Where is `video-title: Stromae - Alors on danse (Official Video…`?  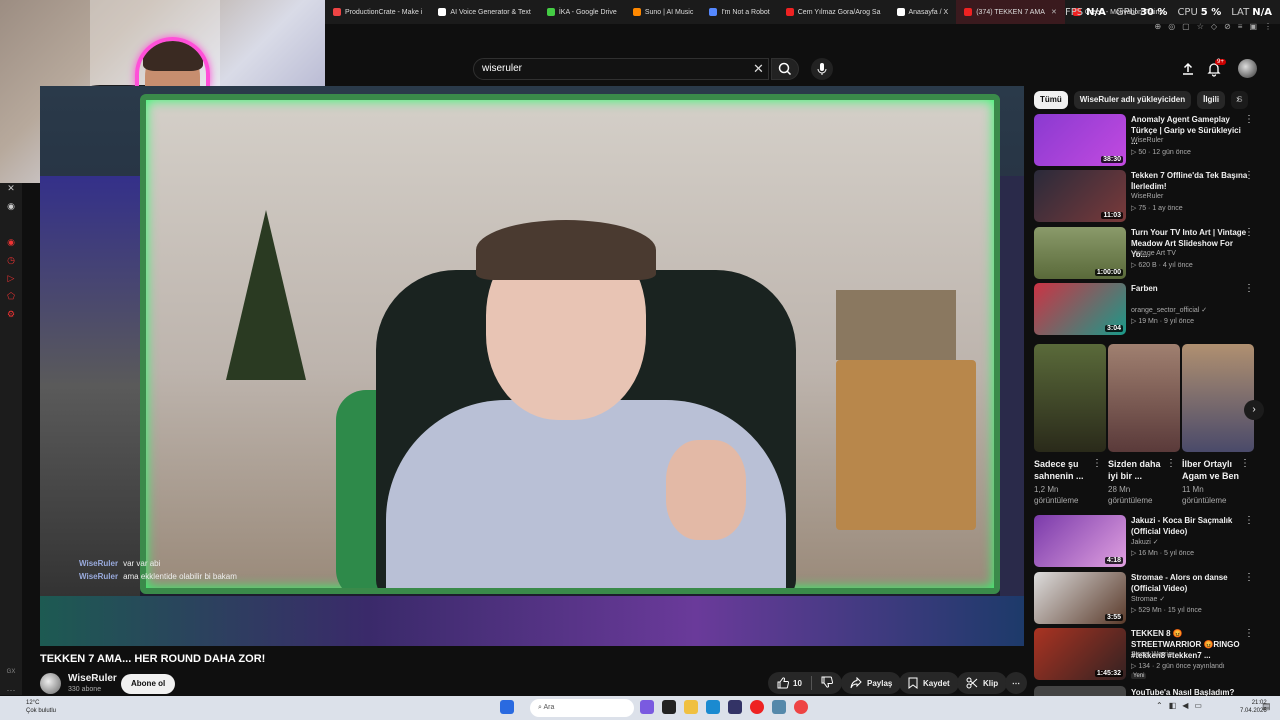 video-title: Stromae - Alors on danse (Official Video… is located at coordinates (1190, 583).